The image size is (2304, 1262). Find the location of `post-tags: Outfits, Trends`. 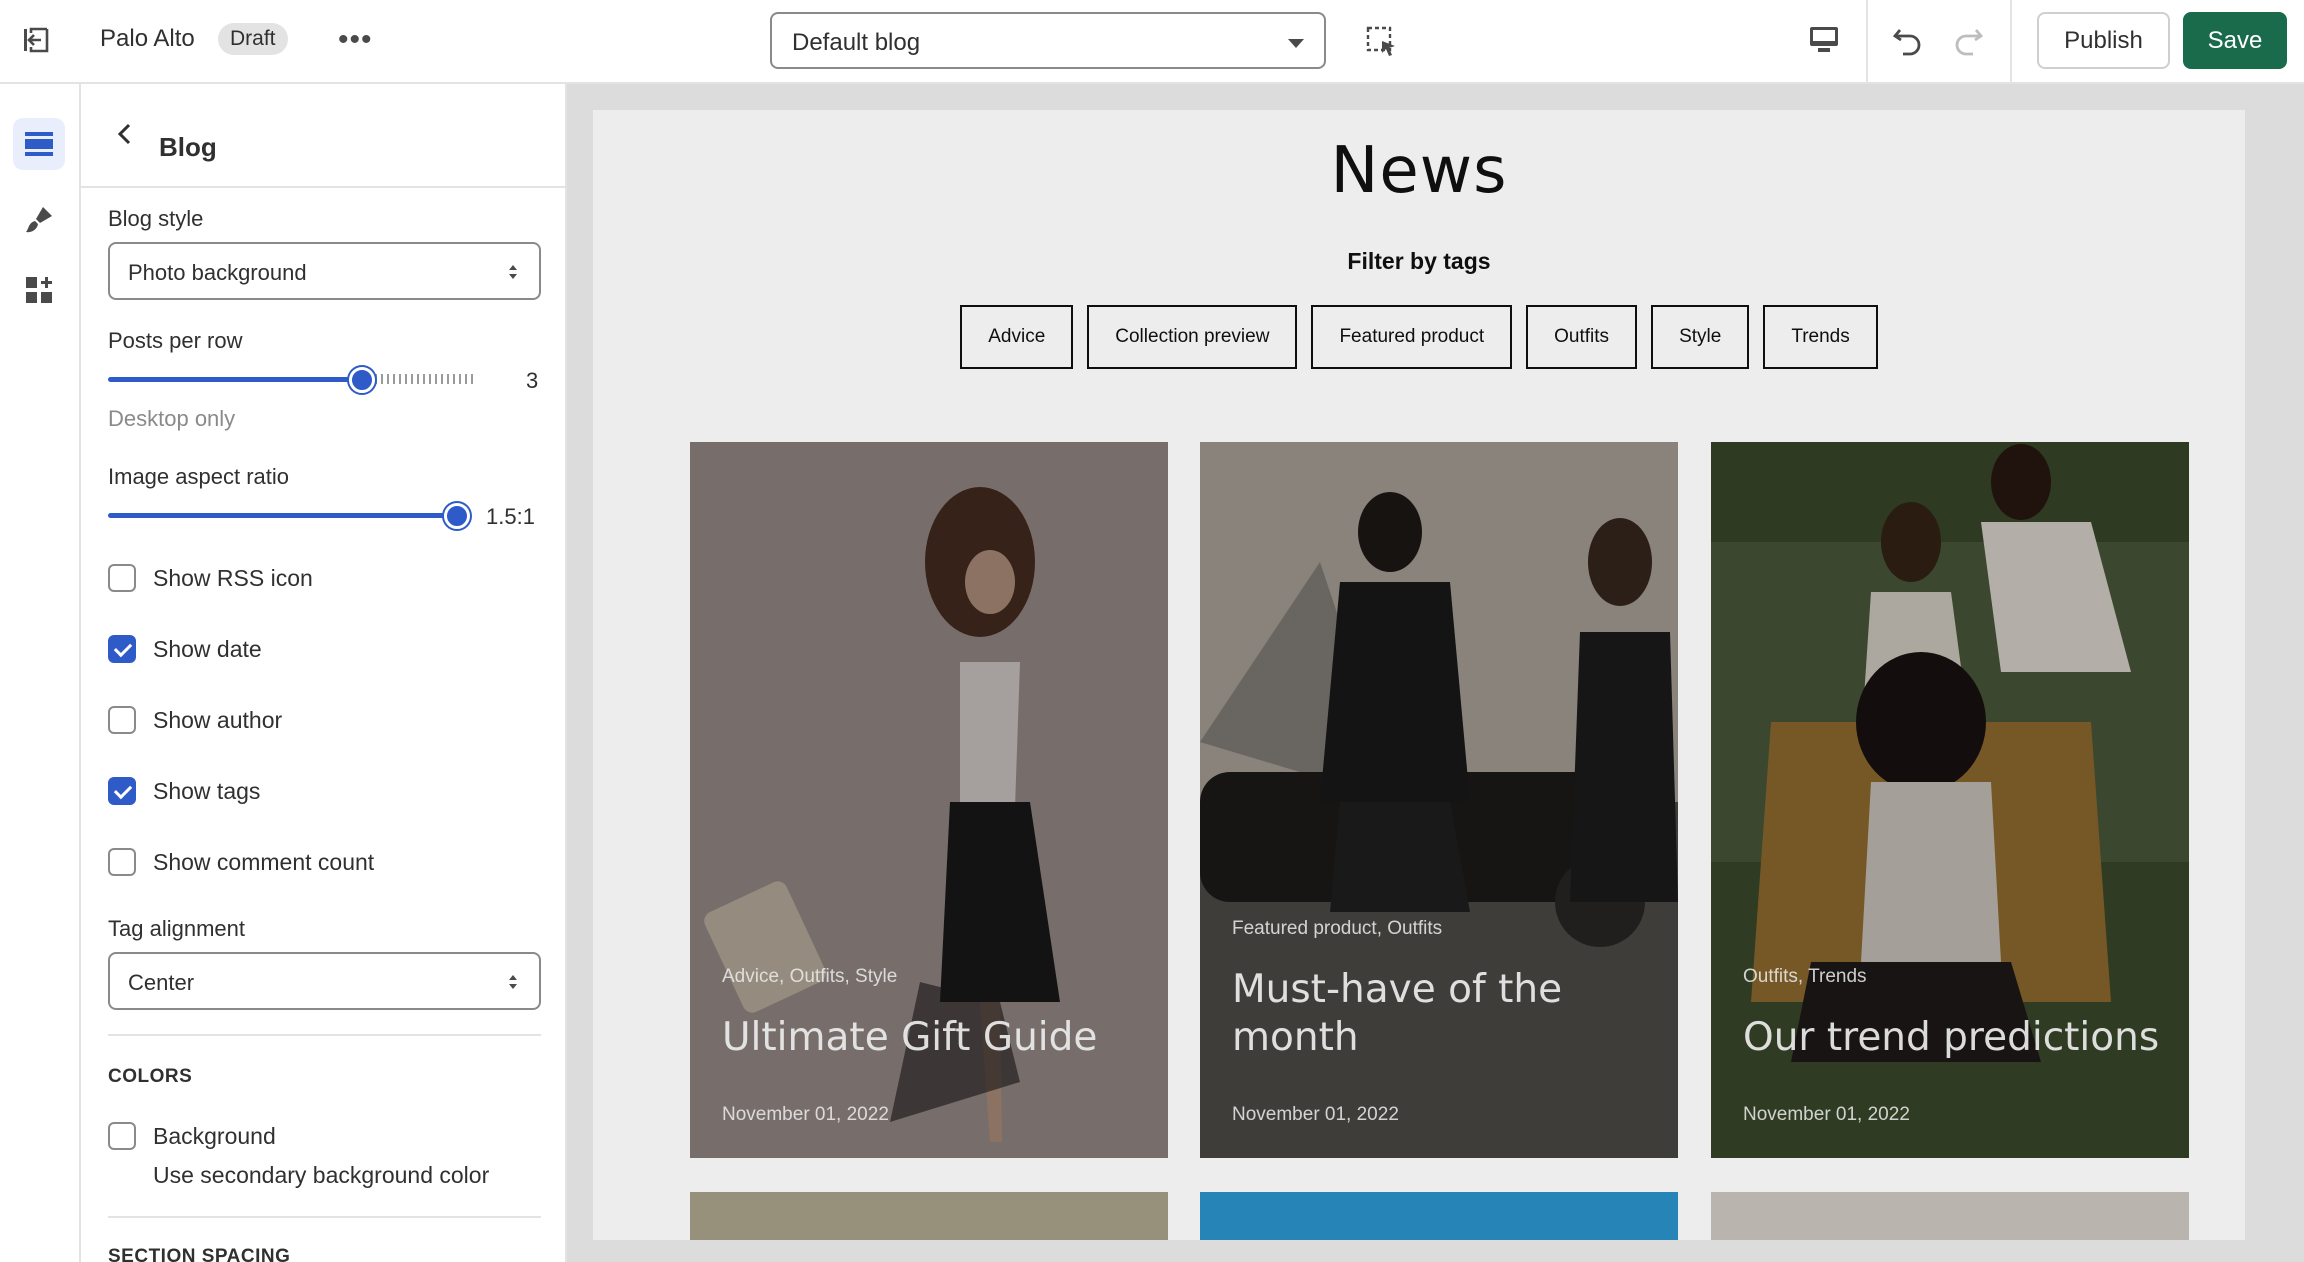

post-tags: Outfits, Trends is located at coordinates (1805, 976).